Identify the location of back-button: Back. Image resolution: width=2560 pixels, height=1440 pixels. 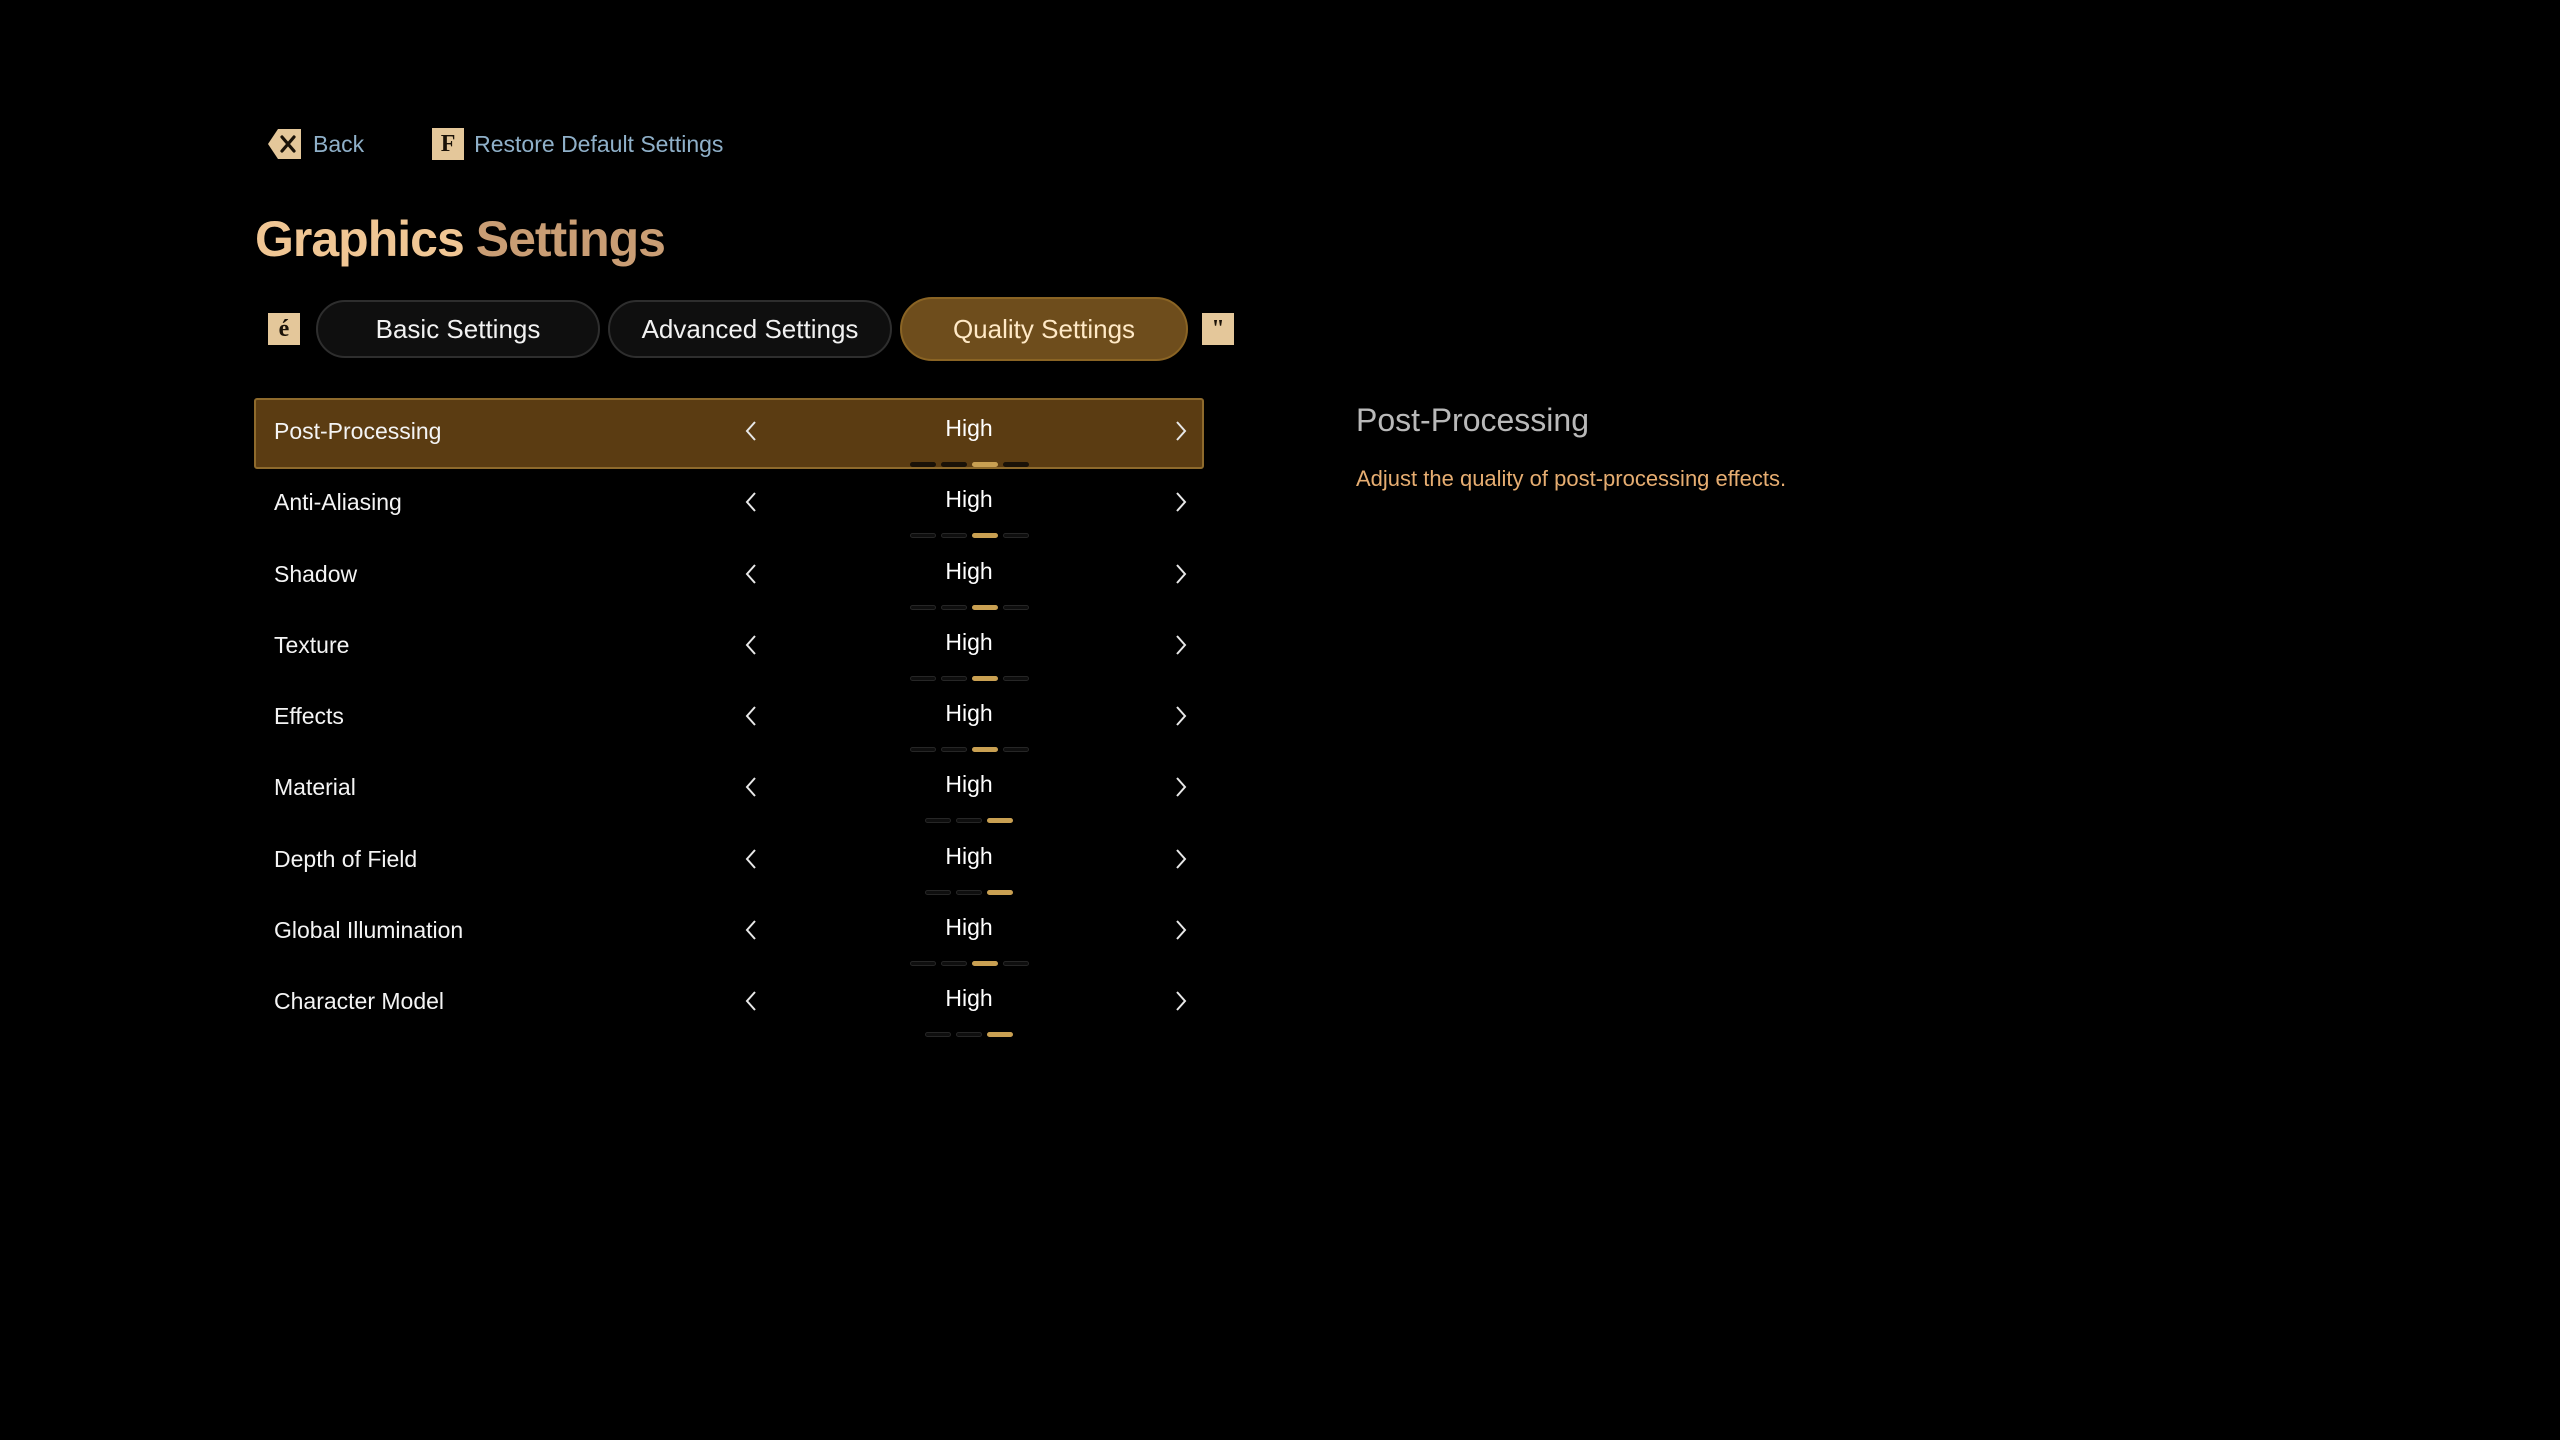
(315, 144).